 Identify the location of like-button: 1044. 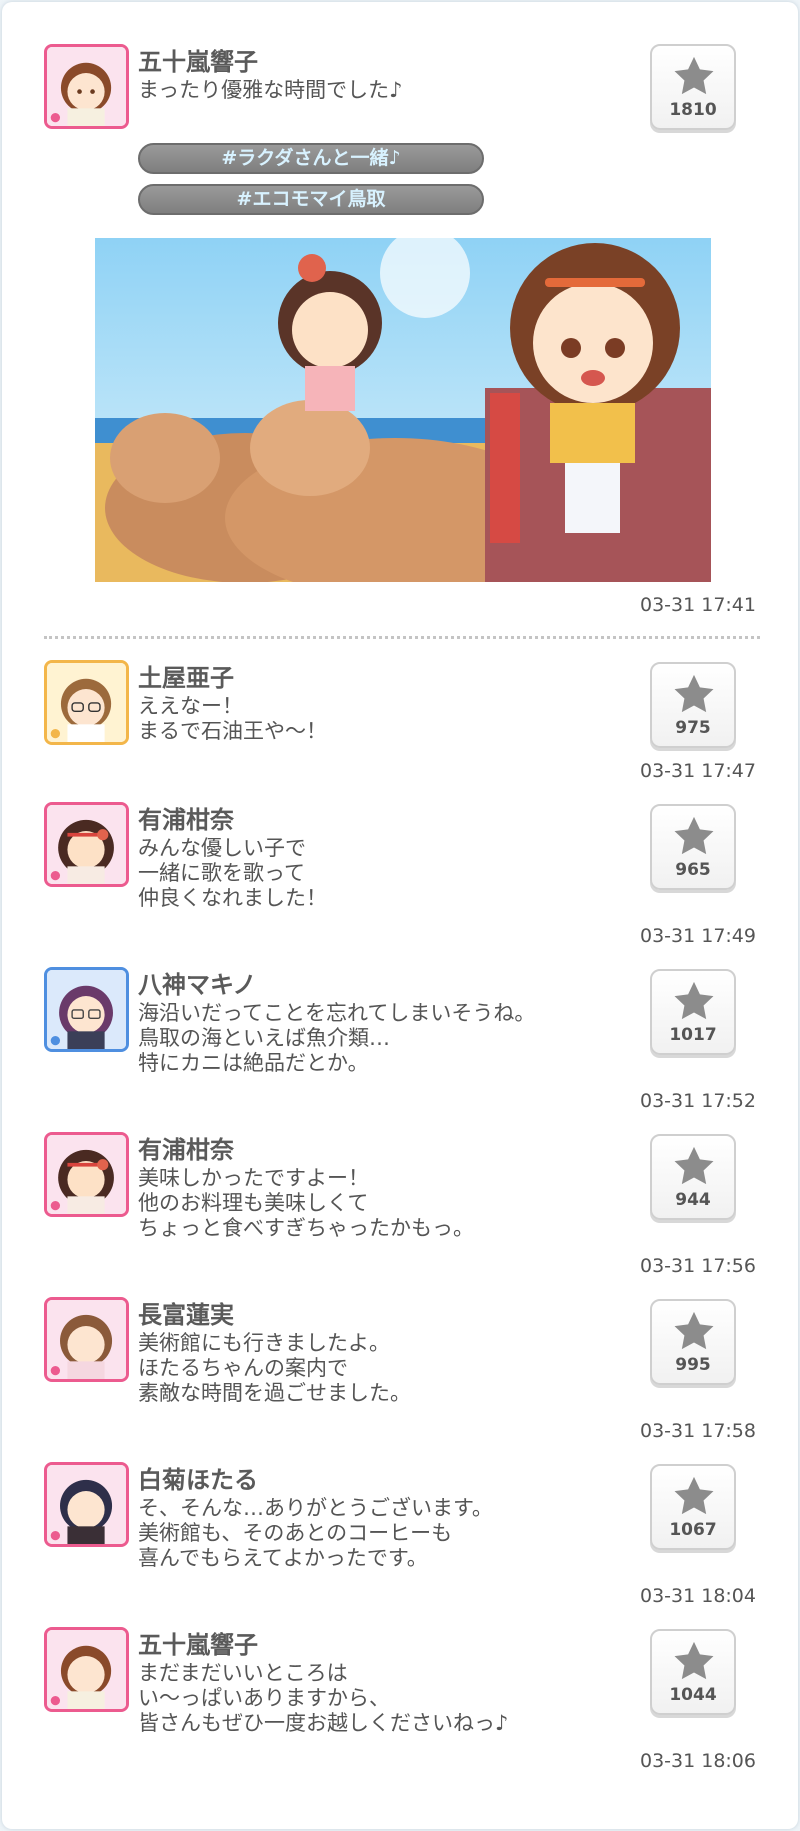
(693, 1672).